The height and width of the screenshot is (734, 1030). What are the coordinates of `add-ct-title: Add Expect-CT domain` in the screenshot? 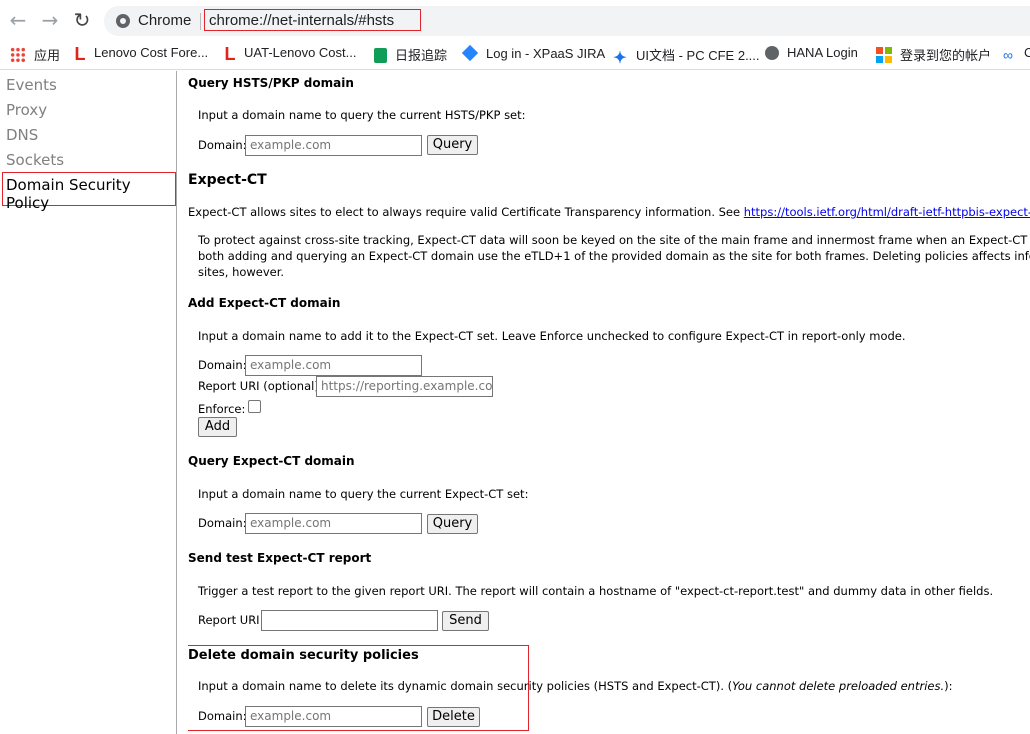 It's located at (264, 303).